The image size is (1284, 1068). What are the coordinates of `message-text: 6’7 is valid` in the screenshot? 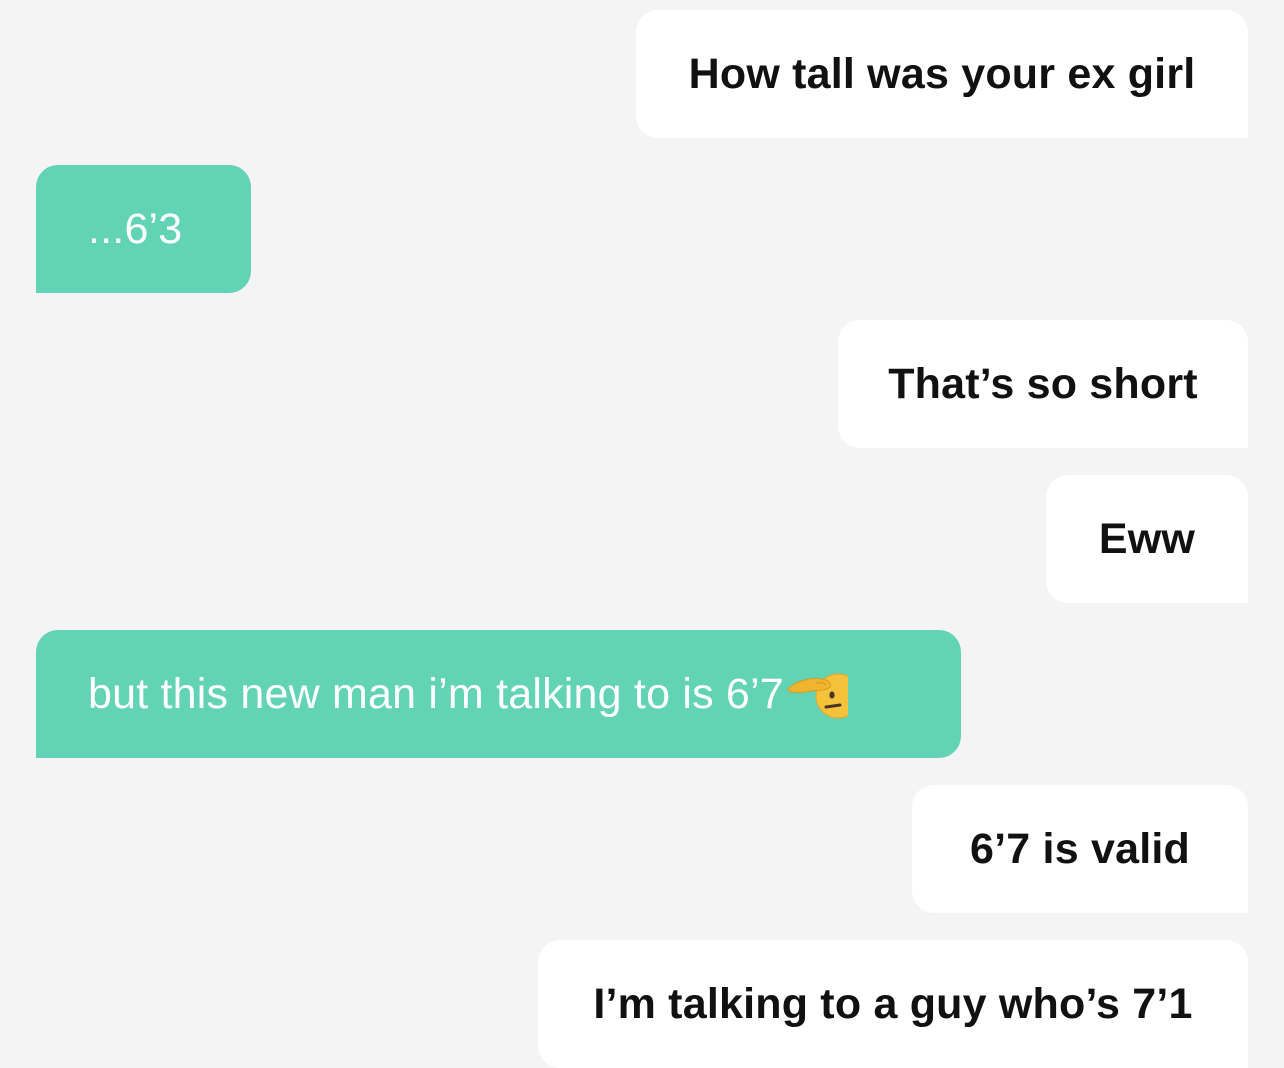 It's located at (1080, 848).